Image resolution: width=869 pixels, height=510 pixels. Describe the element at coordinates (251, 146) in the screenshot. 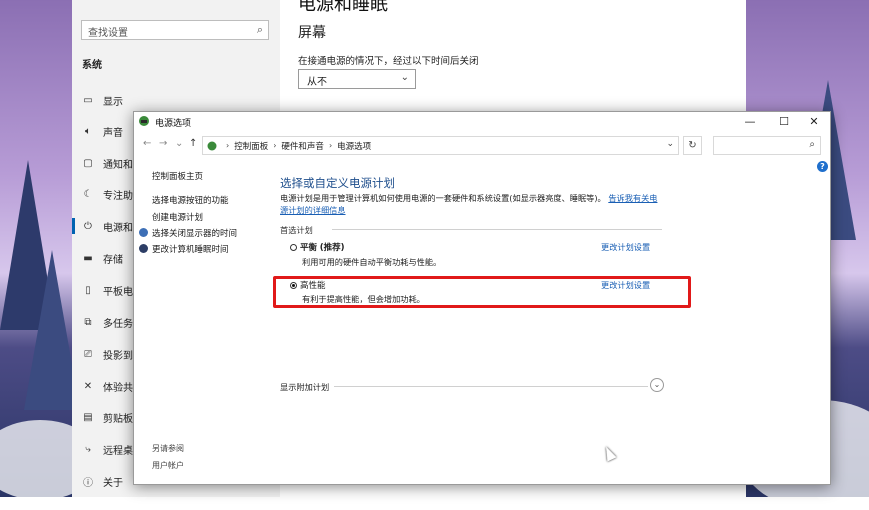

I see `breadcrumb-item: 控制面板` at that location.